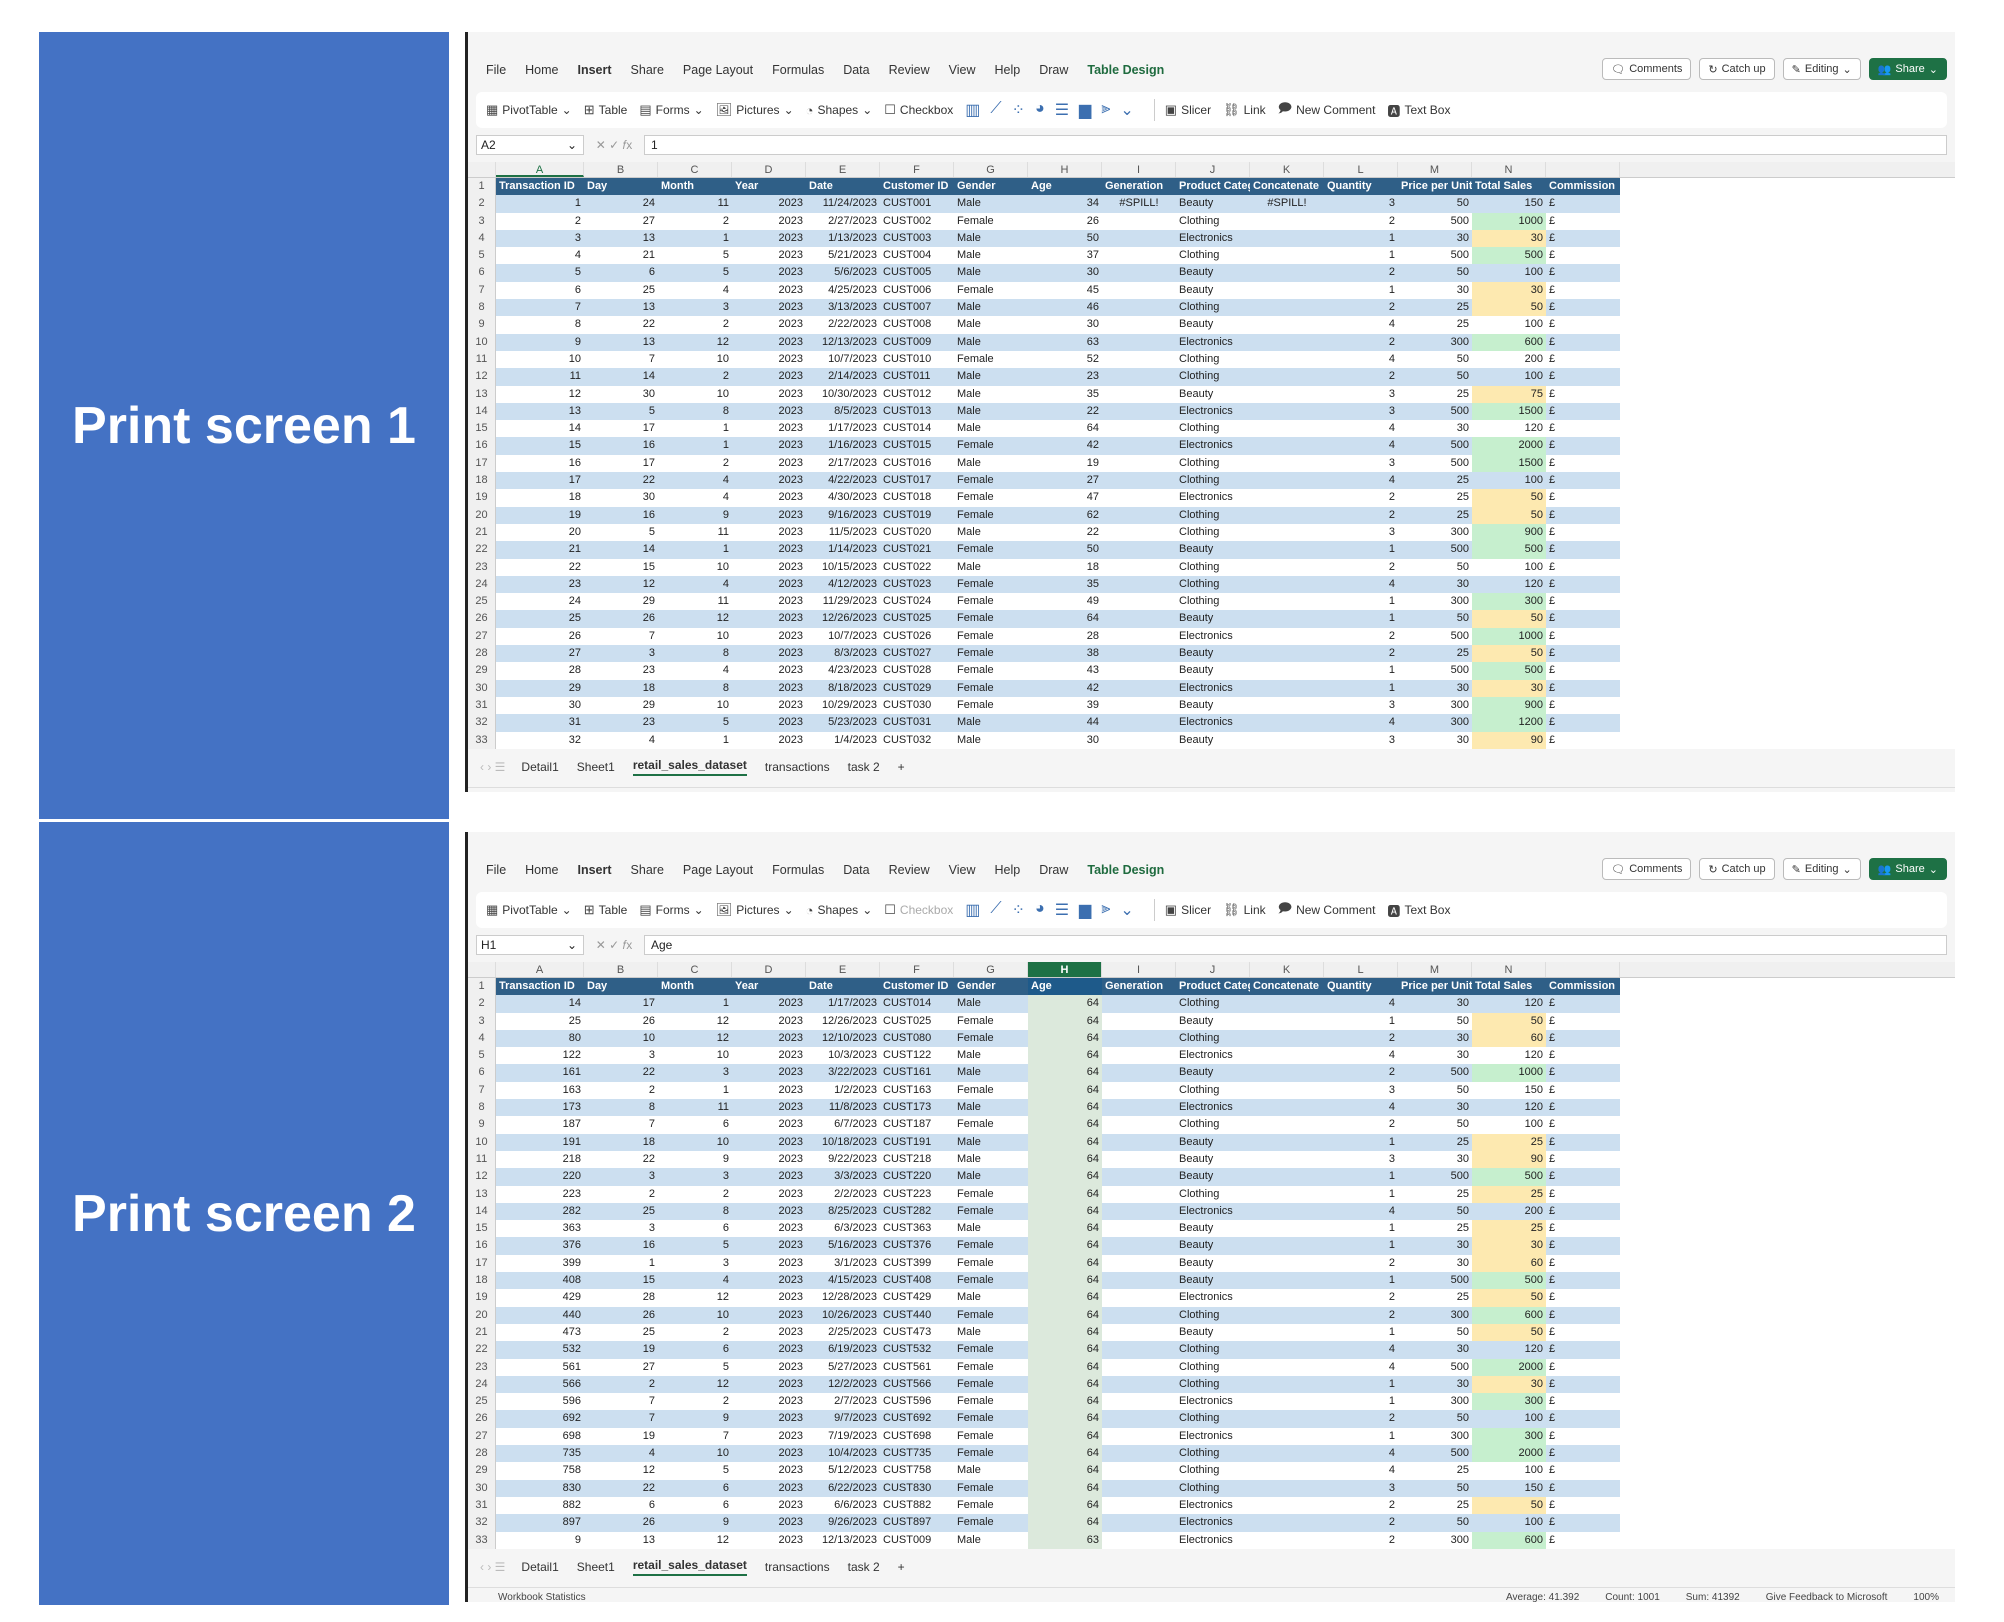 This screenshot has width=2004, height=1622. What do you see at coordinates (1040, 110) in the screenshot?
I see `pie-chart-icon: ◕` at bounding box center [1040, 110].